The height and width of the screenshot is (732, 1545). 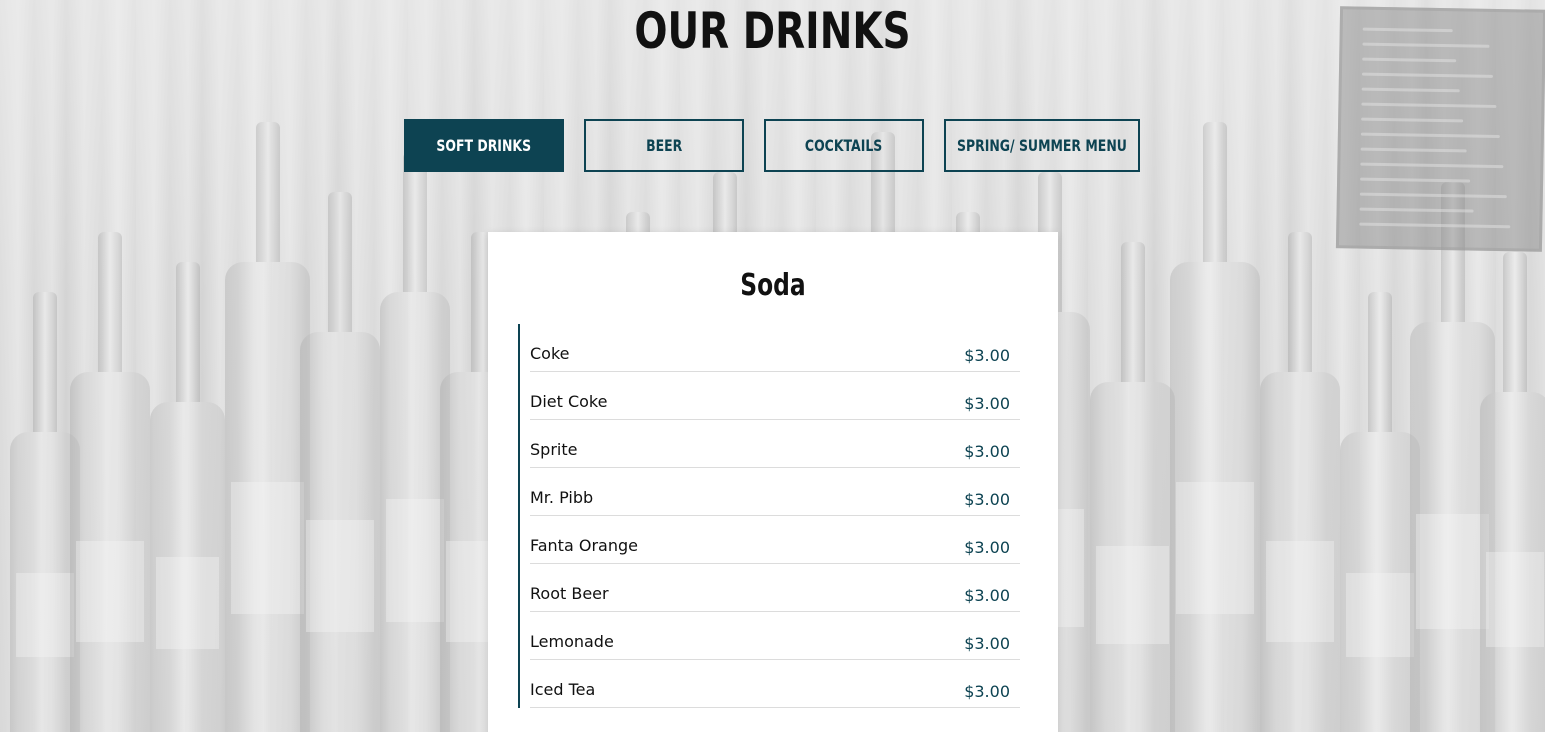 I want to click on tab-beer: BEER, so click(x=664, y=145).